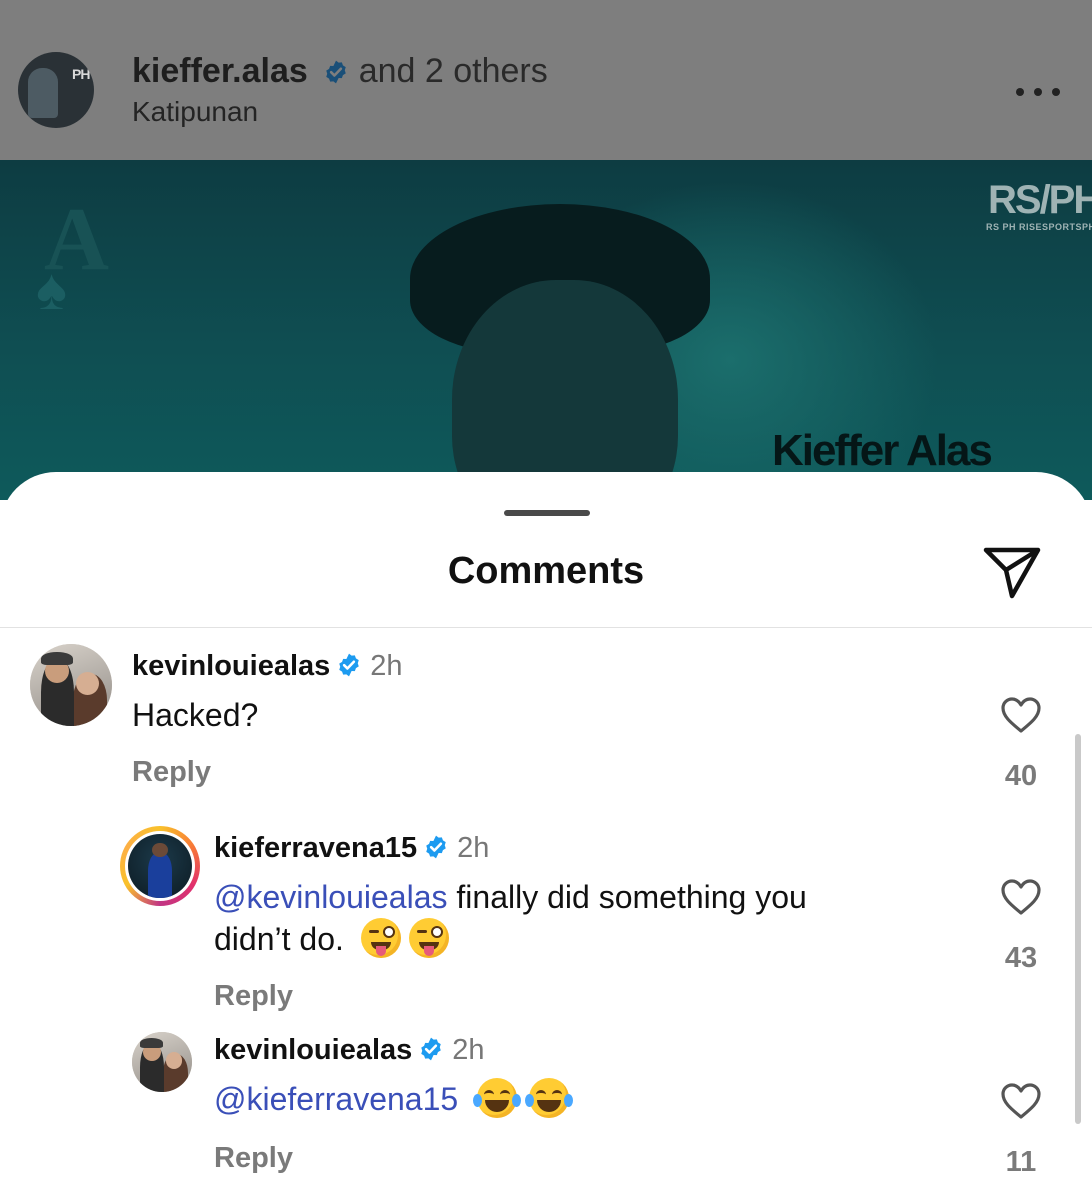  I want to click on comment-text: @kieferravena15, so click(394, 1099).